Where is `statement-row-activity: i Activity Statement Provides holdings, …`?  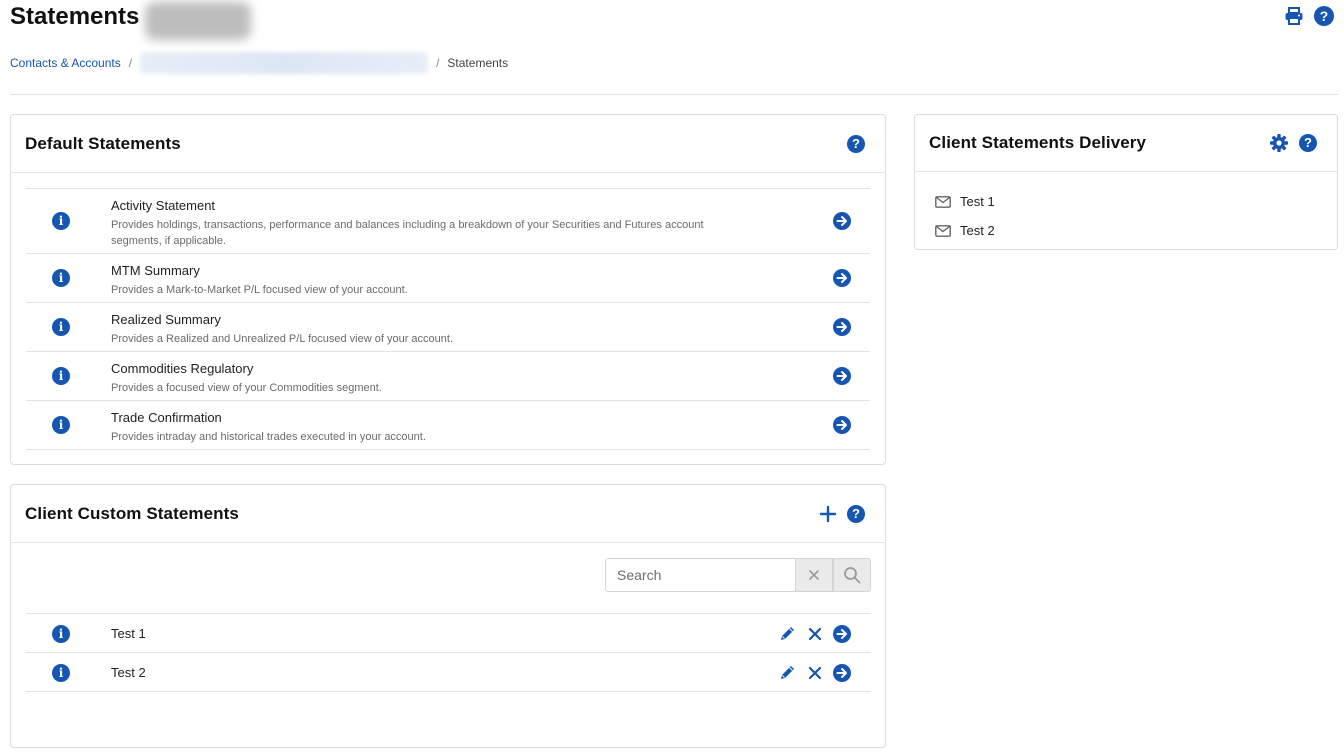
statement-row-activity: i Activity Statement Provides holdings, … is located at coordinates (448, 221).